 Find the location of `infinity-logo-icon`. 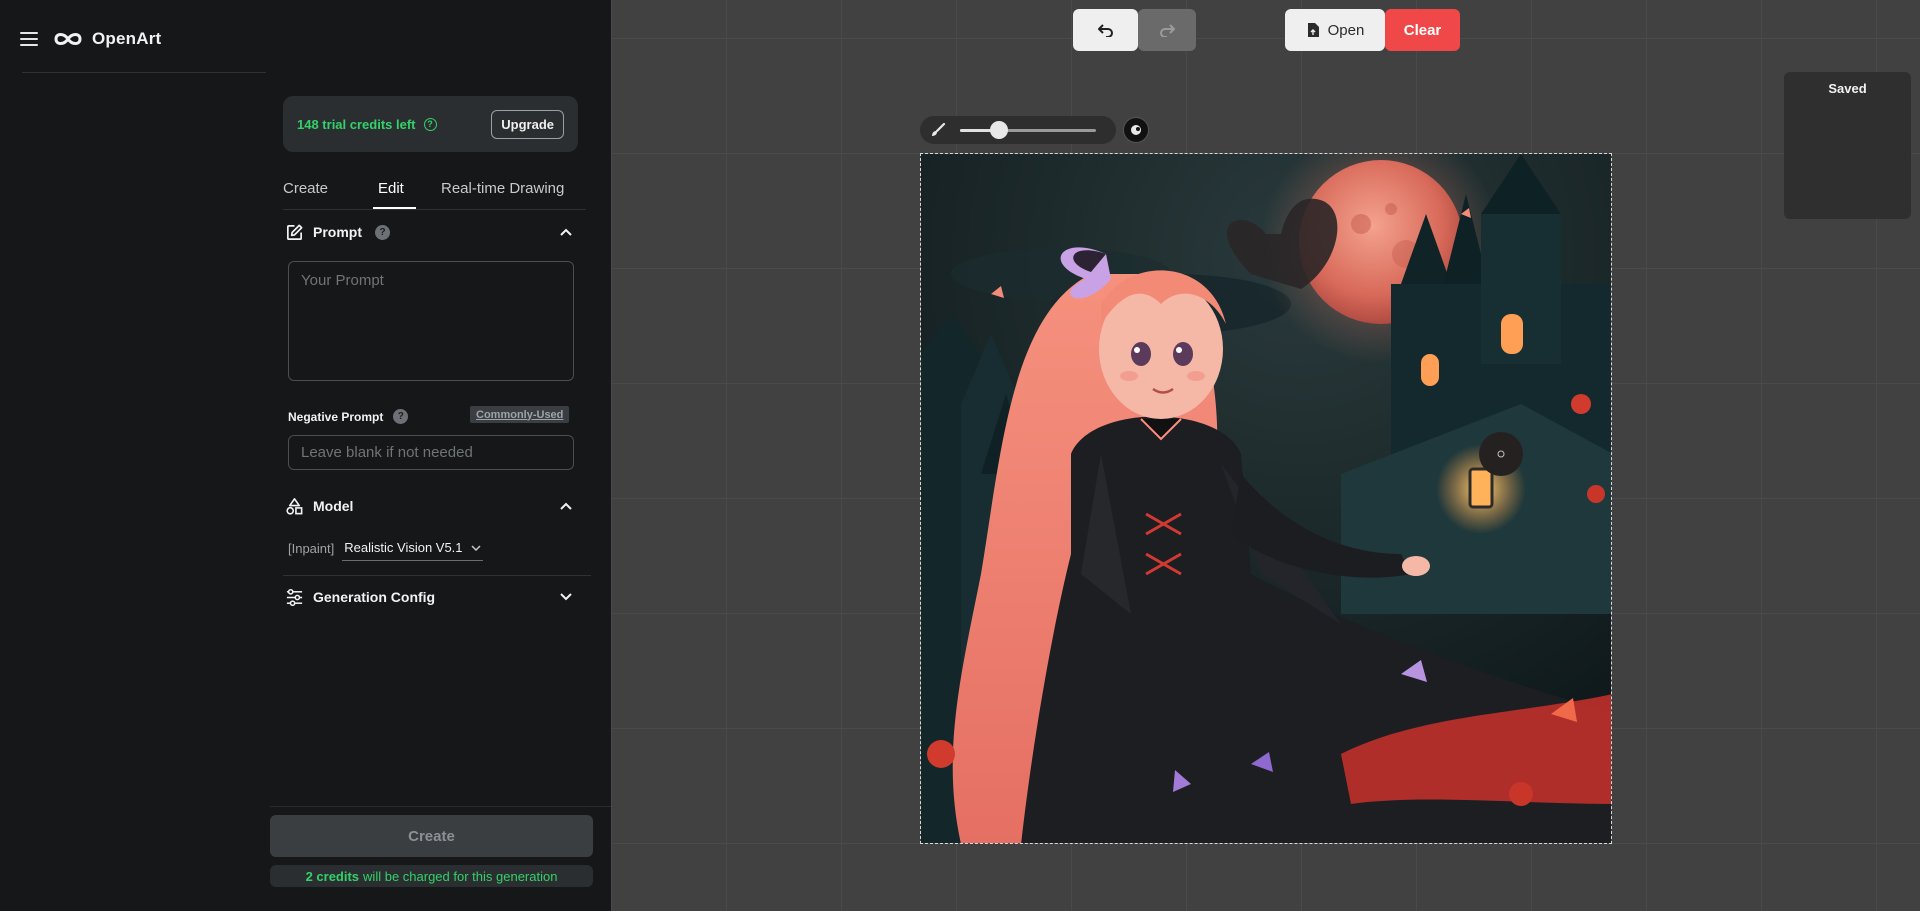

infinity-logo-icon is located at coordinates (68, 39).